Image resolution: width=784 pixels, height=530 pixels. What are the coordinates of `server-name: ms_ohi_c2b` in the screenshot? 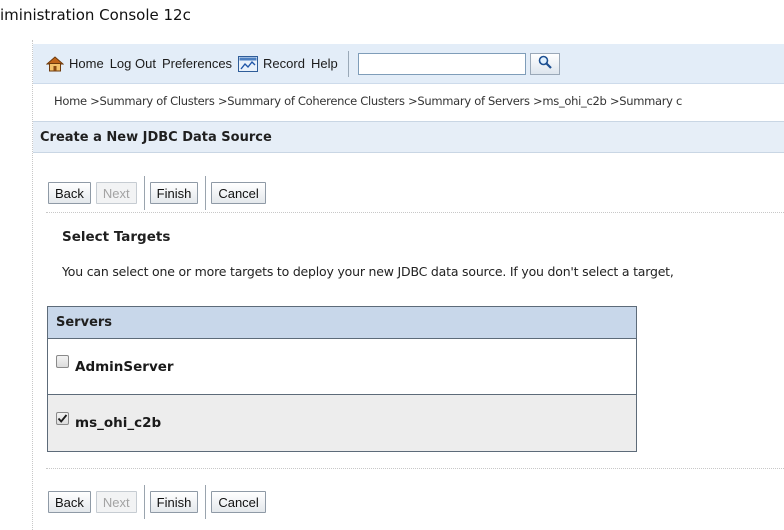 It's located at (118, 423).